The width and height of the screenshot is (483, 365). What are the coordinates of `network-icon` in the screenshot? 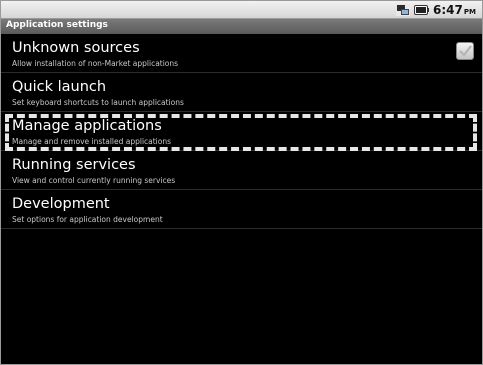 It's located at (403, 9).